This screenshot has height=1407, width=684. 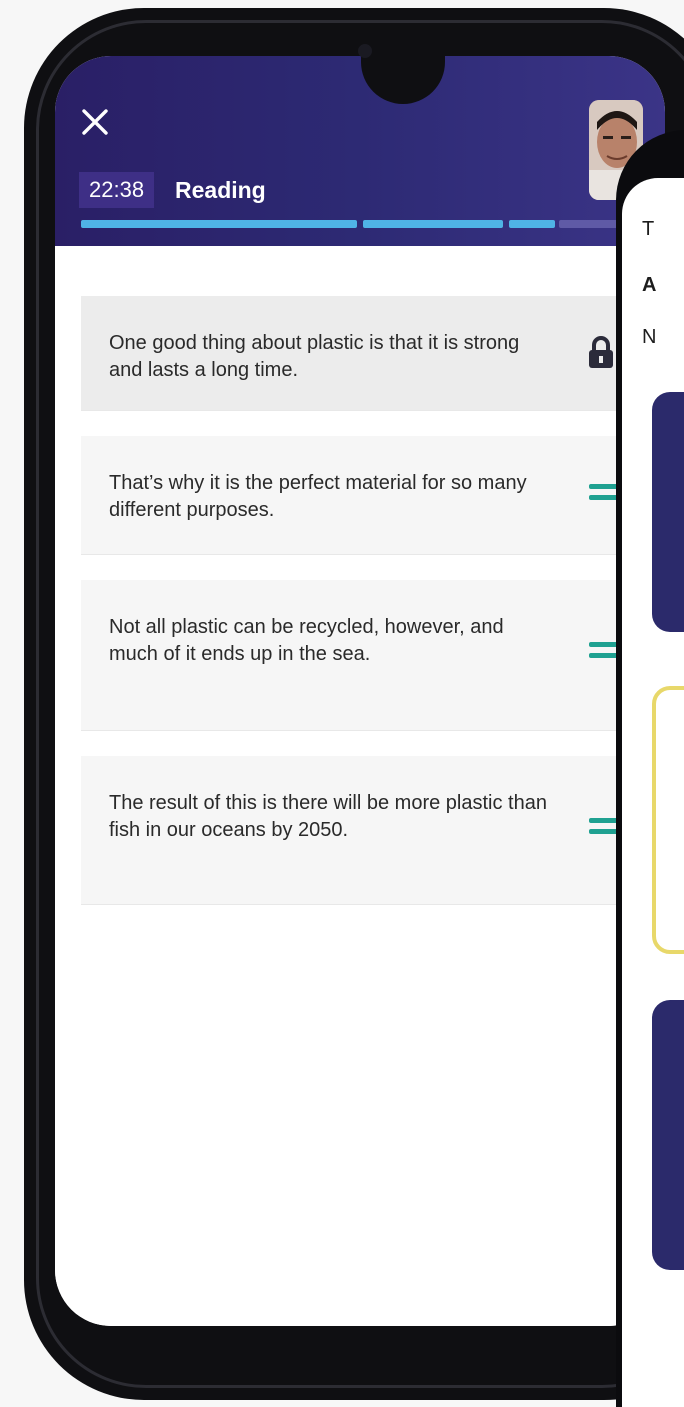 What do you see at coordinates (649, 337) in the screenshot?
I see `second-phone-text: N` at bounding box center [649, 337].